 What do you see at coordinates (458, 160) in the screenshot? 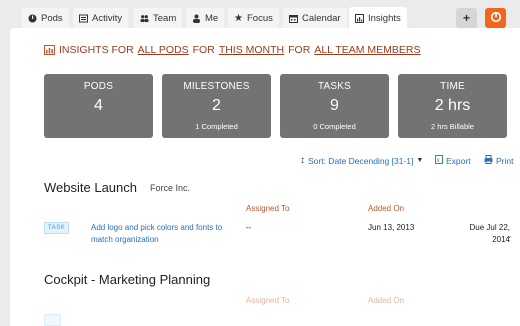
I see `export-label: Export` at bounding box center [458, 160].